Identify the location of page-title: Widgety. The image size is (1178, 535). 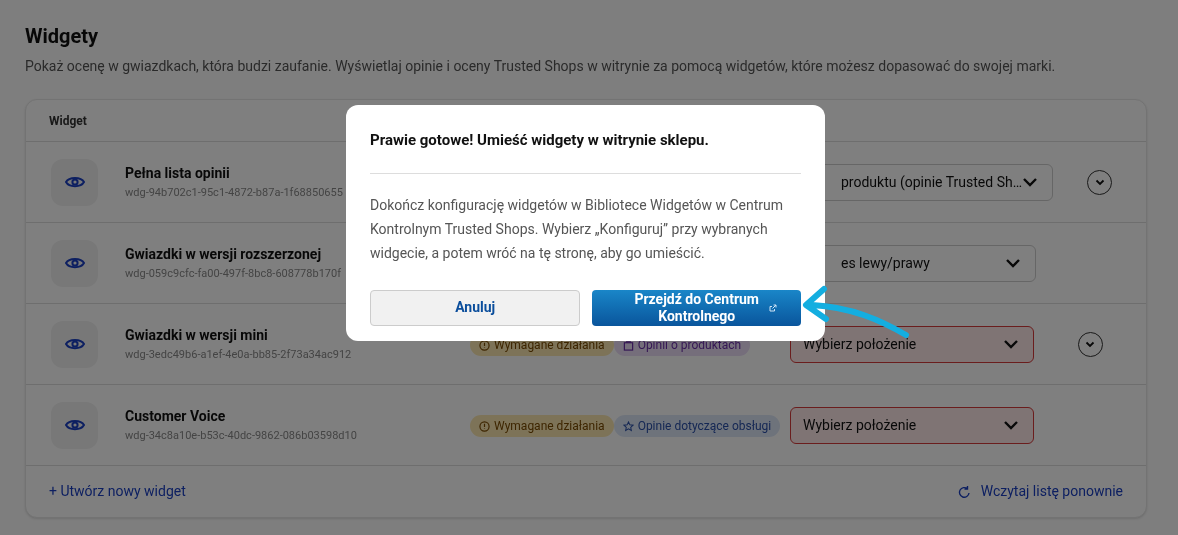
(62, 36).